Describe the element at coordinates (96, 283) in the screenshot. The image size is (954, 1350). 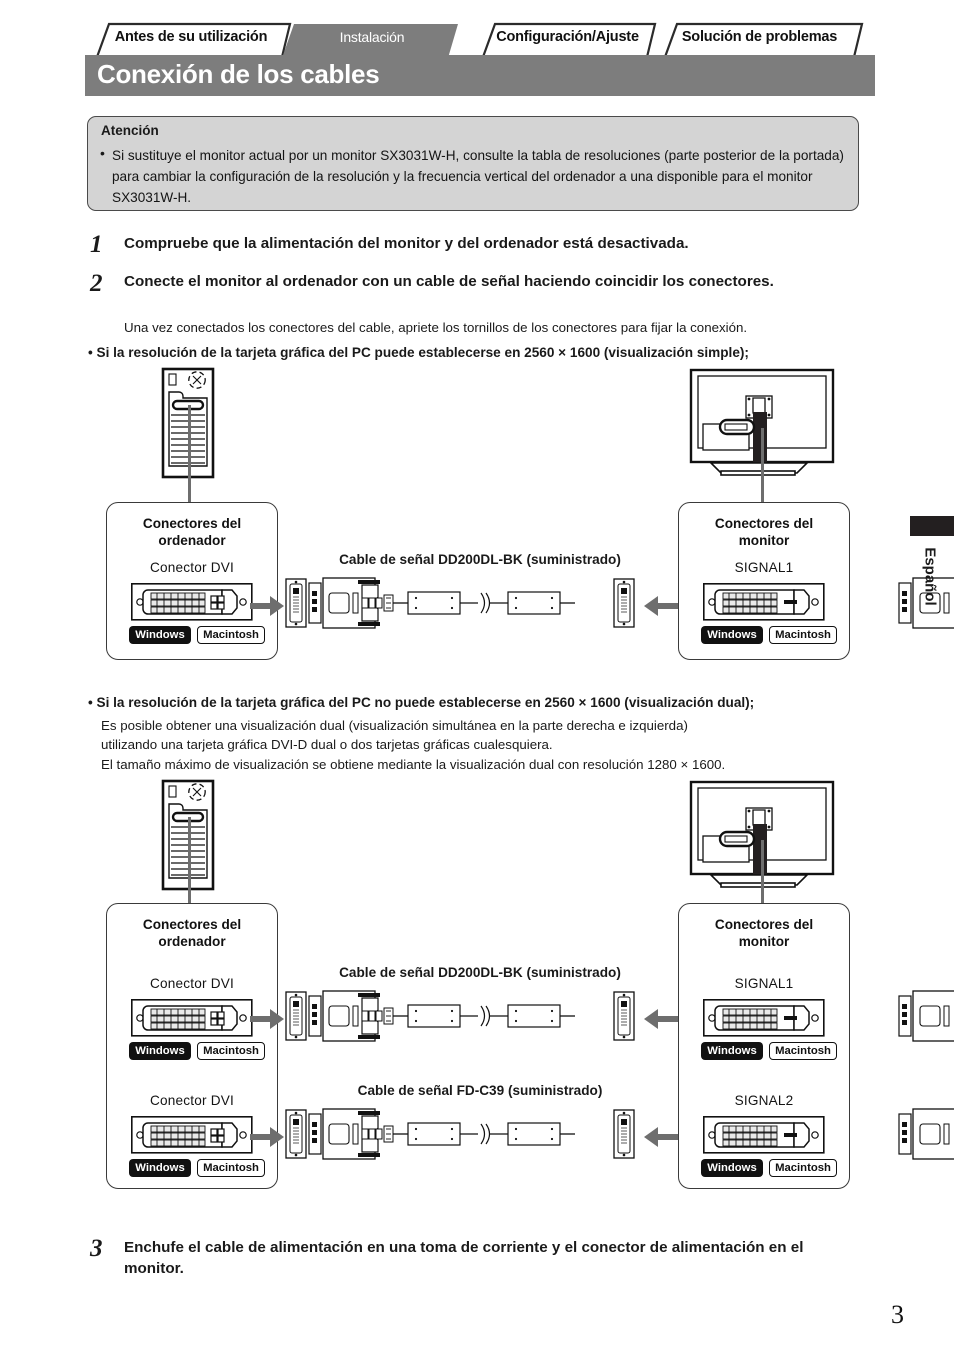
I see `step-2-number: 2` at that location.